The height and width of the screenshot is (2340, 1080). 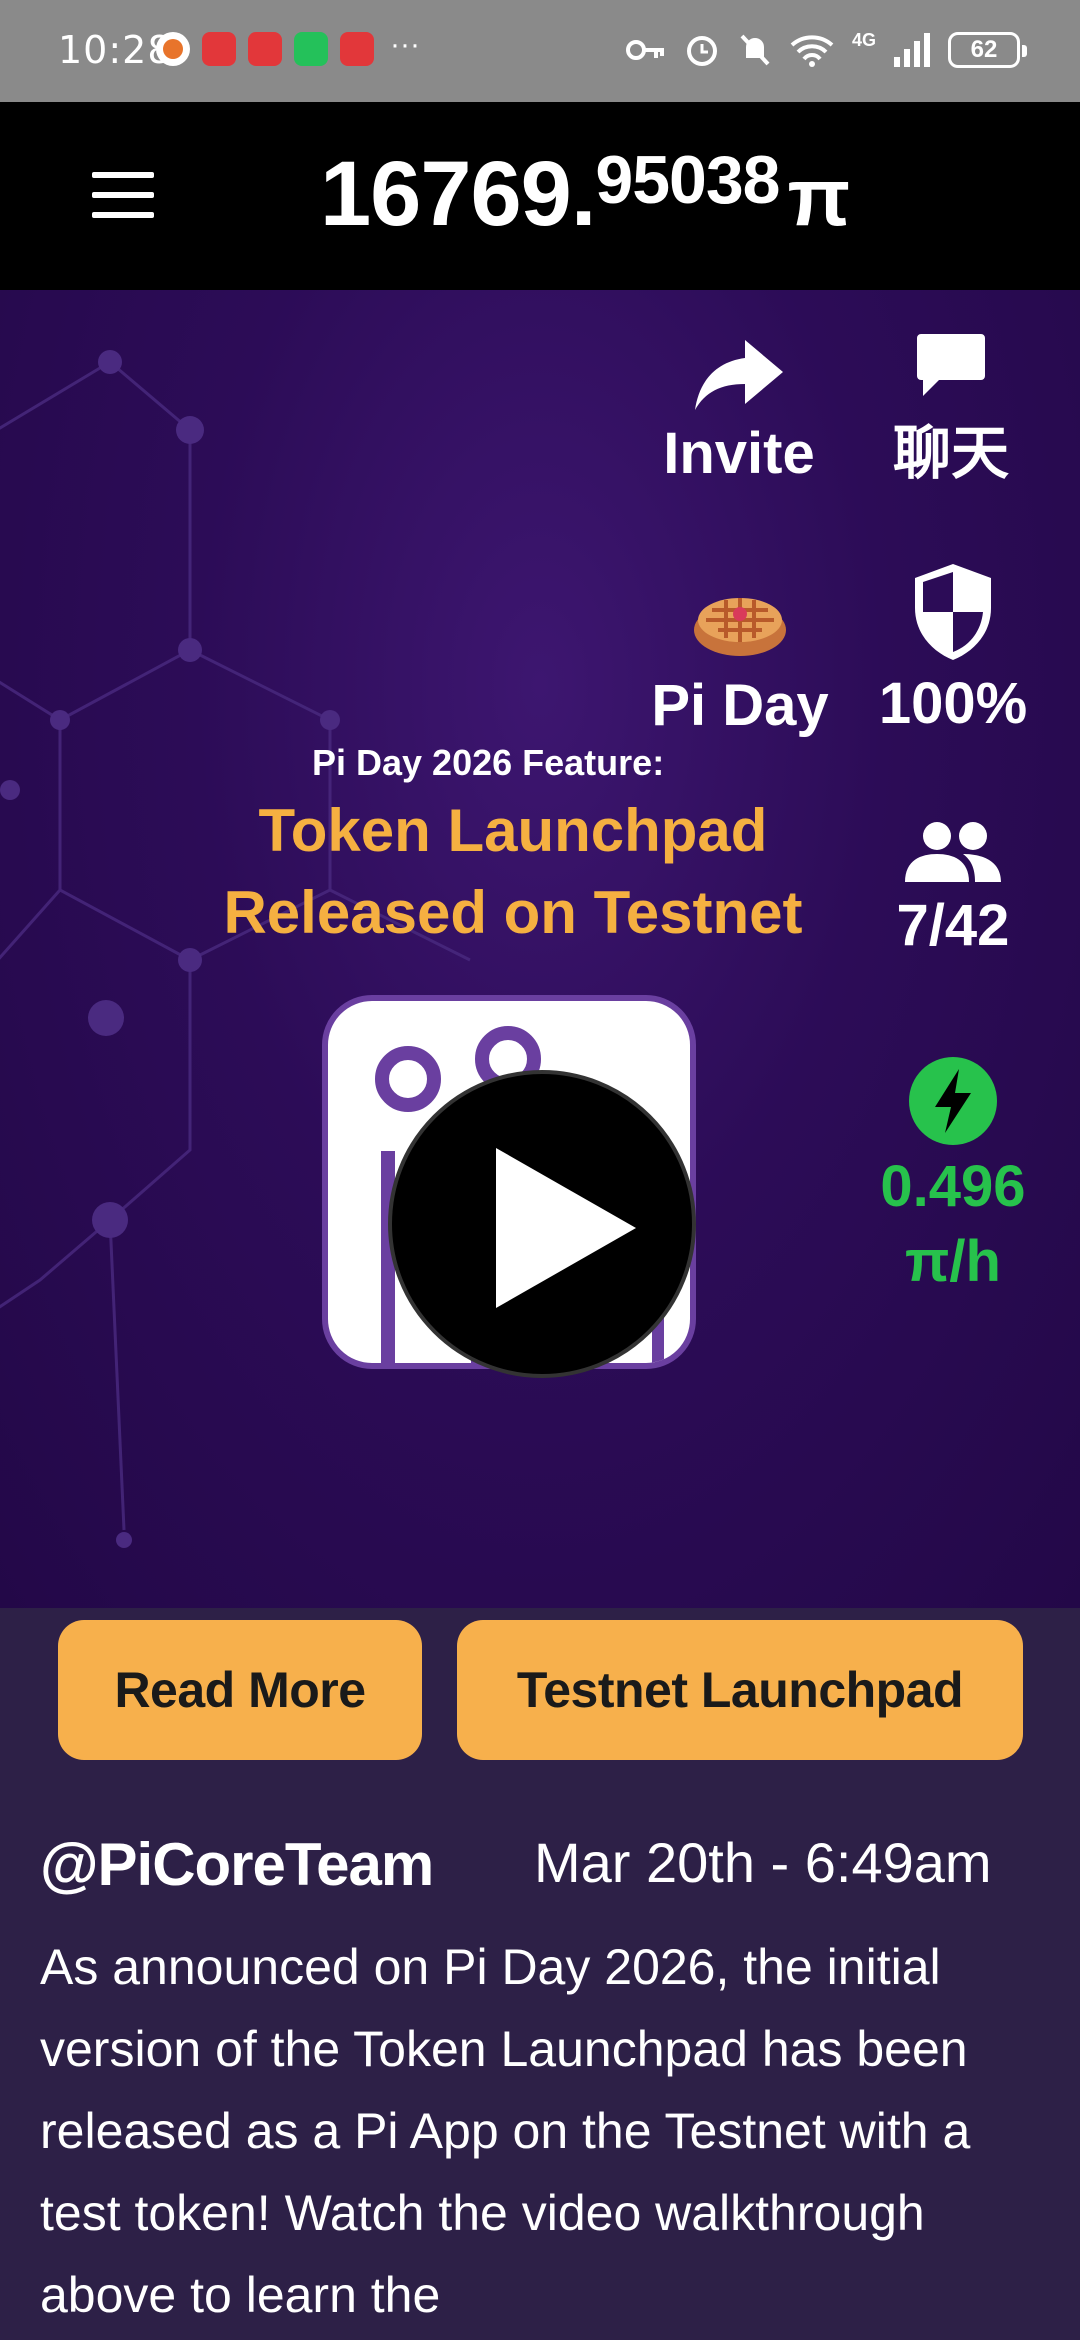 What do you see at coordinates (701, 51) in the screenshot?
I see `alarm-icon` at bounding box center [701, 51].